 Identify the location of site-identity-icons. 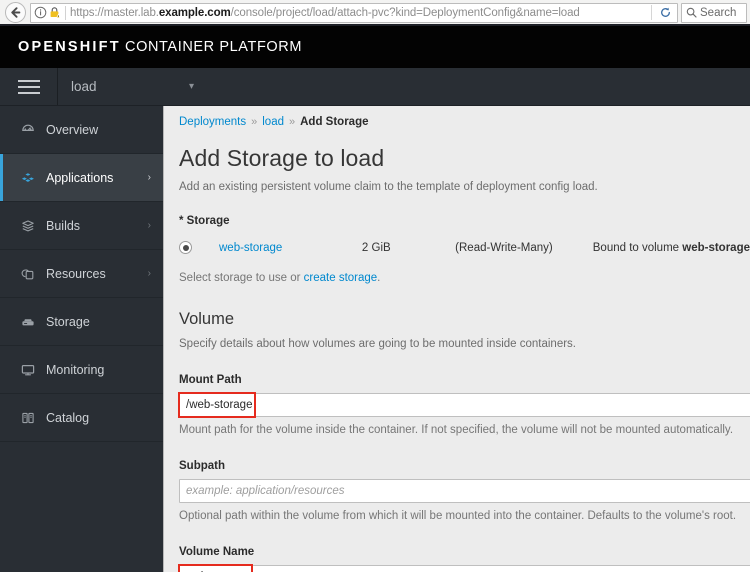
(49, 12).